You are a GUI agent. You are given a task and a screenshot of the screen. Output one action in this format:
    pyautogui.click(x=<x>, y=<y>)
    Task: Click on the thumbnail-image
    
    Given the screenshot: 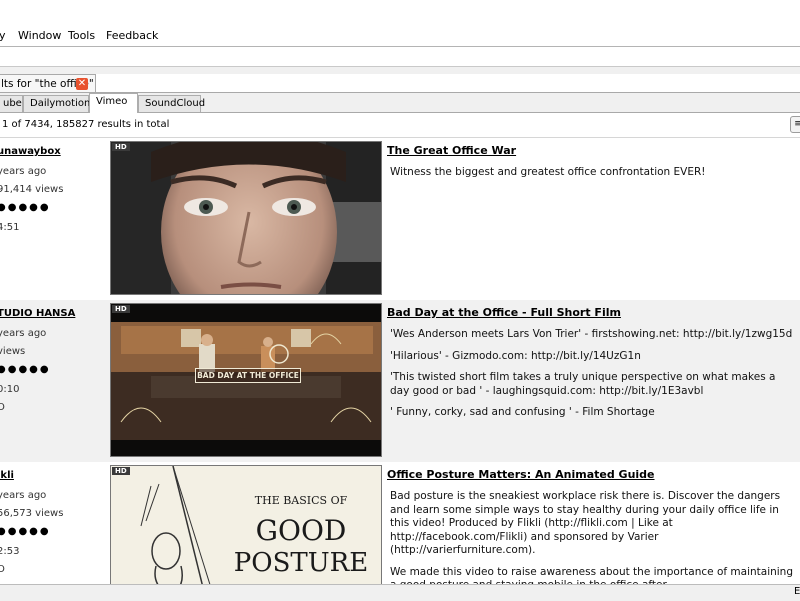 What is the action you would take?
    pyautogui.click(x=246, y=218)
    